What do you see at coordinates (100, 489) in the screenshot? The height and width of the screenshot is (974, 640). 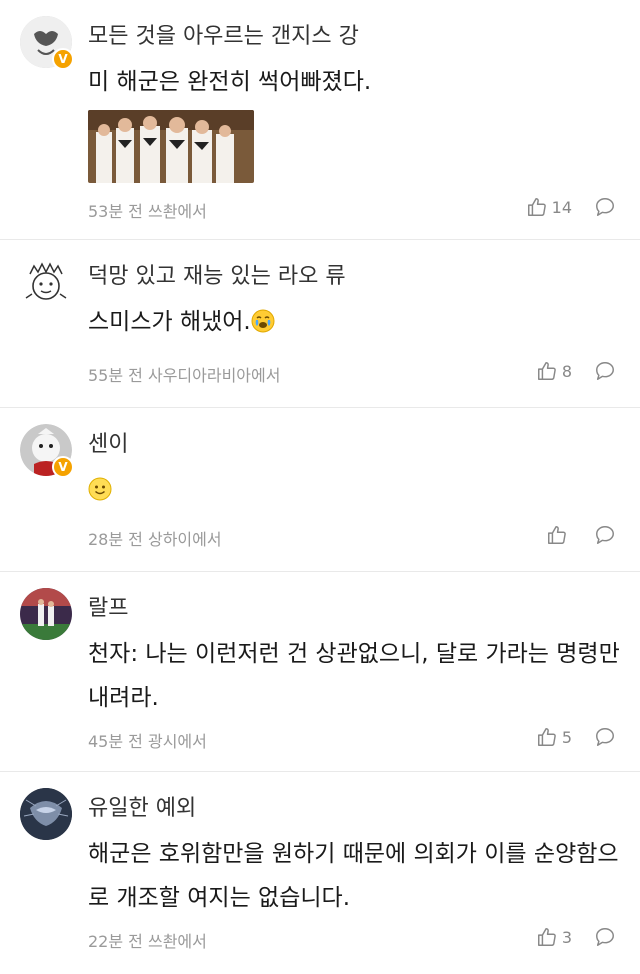 I see `smiling-face-emoji` at bounding box center [100, 489].